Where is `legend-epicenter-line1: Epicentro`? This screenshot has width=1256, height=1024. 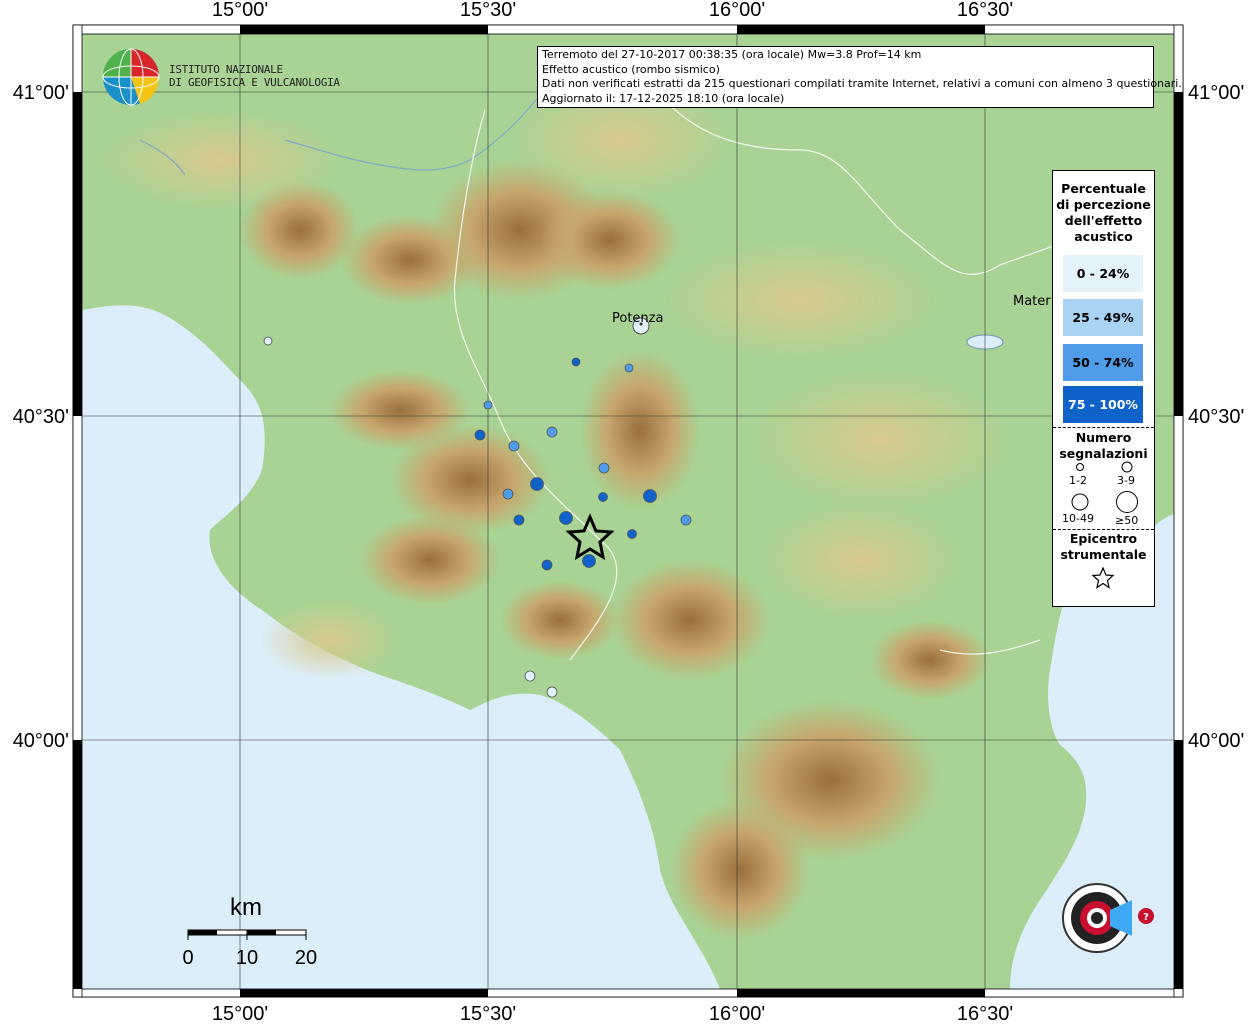
legend-epicenter-line1: Epicentro is located at coordinates (1103, 538).